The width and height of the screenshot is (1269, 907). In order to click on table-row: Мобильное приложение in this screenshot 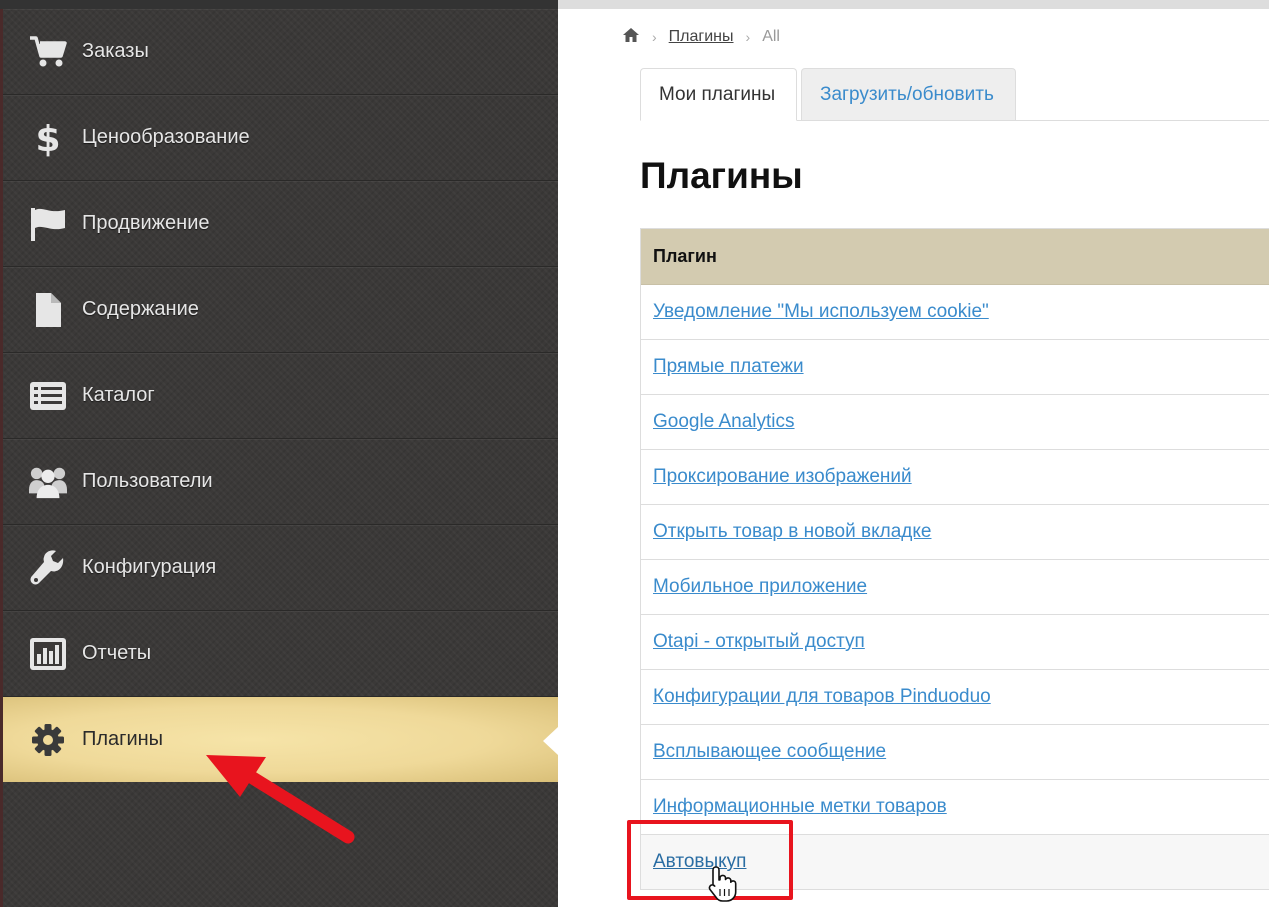, I will do `click(955, 587)`.